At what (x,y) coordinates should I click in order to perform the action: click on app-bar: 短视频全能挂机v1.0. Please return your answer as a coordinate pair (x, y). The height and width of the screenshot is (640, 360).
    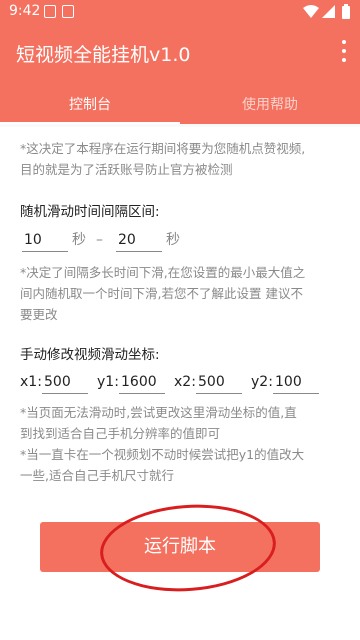
    Looking at the image, I should click on (180, 55).